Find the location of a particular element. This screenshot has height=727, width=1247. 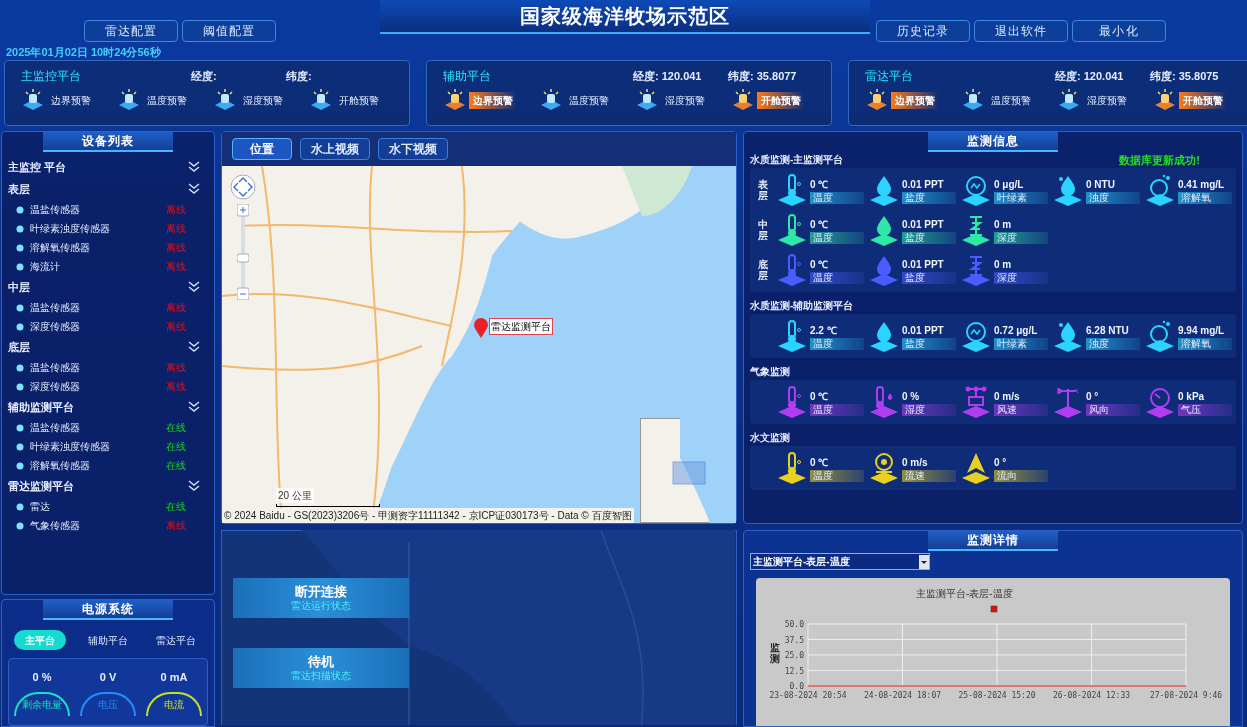

metric-value: 0.01 PPT is located at coordinates (923, 224).